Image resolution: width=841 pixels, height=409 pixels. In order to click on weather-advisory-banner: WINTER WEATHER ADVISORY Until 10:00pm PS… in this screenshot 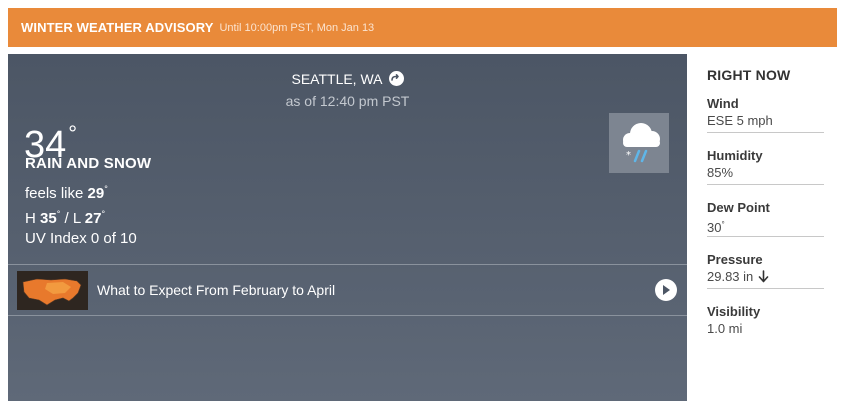, I will do `click(422, 27)`.